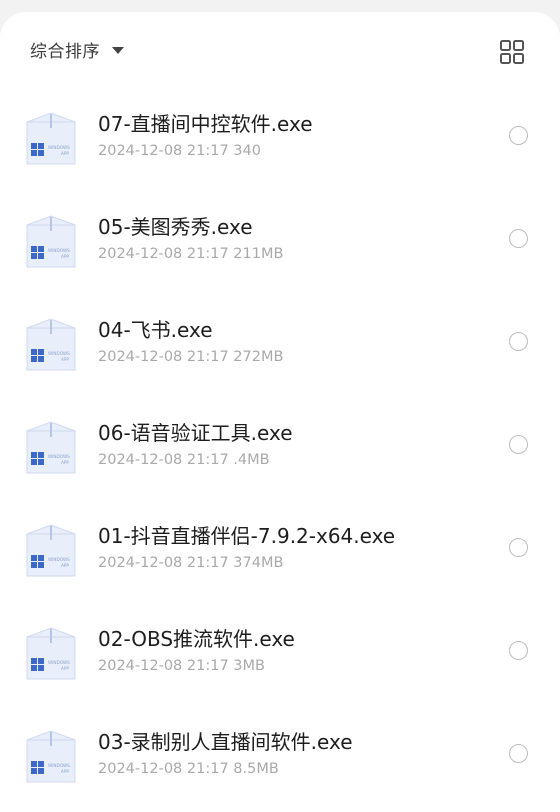 Image resolution: width=560 pixels, height=812 pixels. What do you see at coordinates (258, 357) in the screenshot?
I see `file-size: 272MB` at bounding box center [258, 357].